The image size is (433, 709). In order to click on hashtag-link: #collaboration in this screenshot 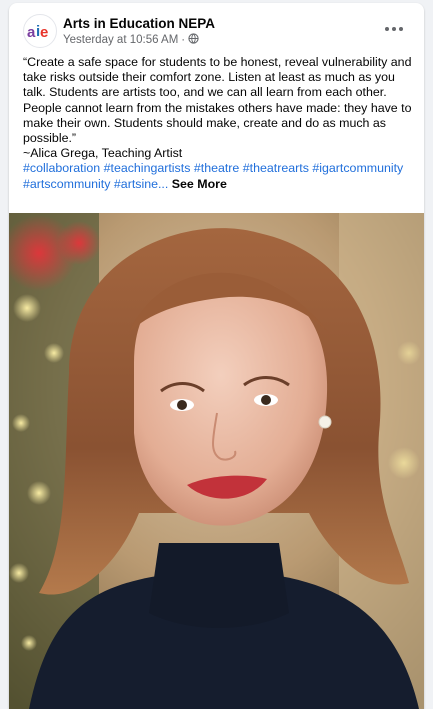, I will do `click(61, 168)`.